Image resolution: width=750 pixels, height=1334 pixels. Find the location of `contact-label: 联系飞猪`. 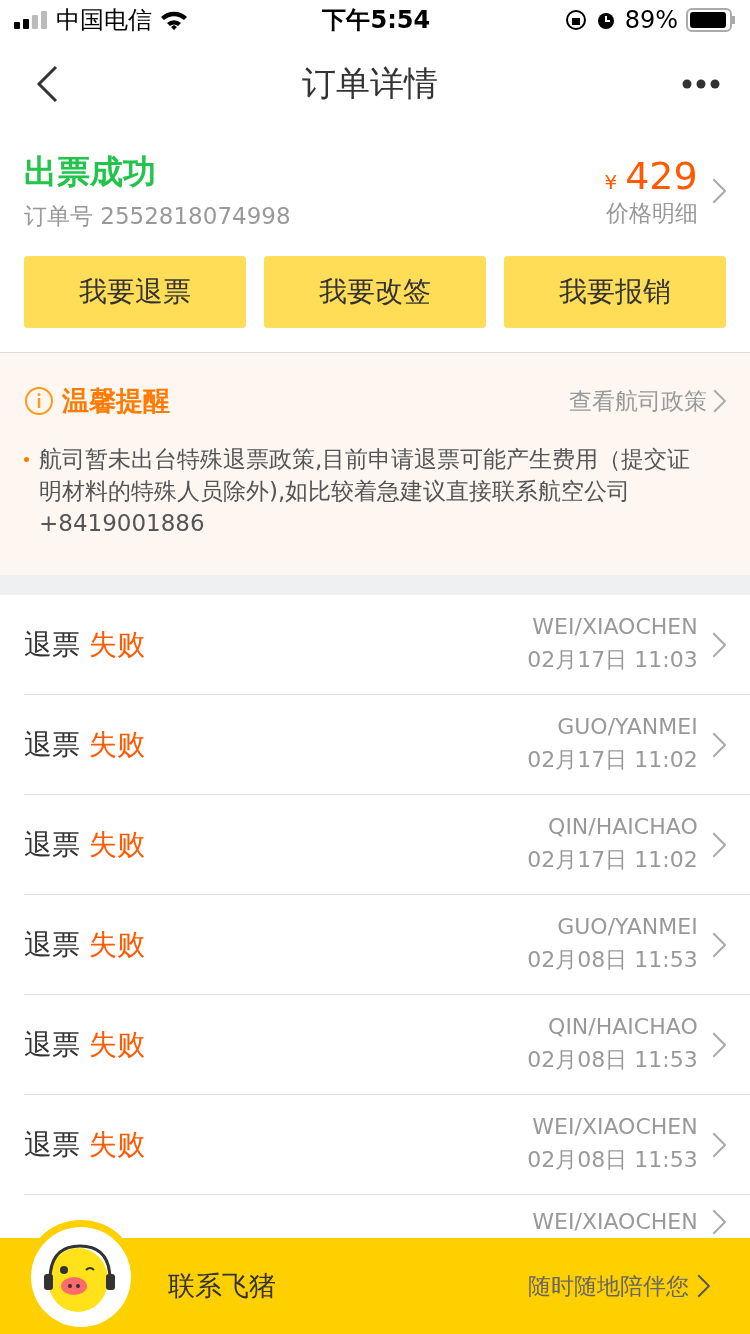

contact-label: 联系飞猪 is located at coordinates (222, 1286).